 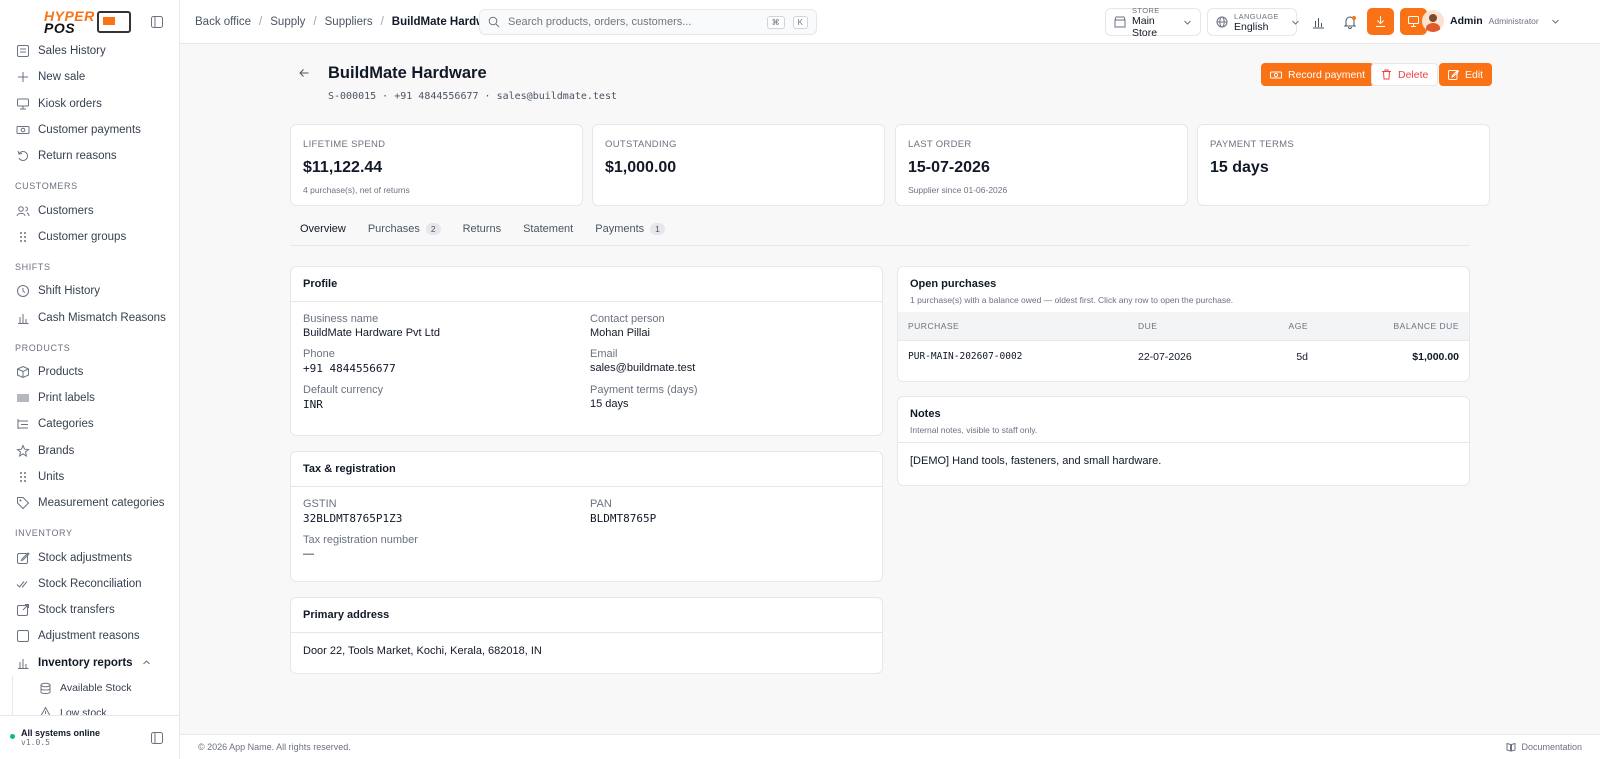 I want to click on bar-chart-icon, so click(x=23, y=318).